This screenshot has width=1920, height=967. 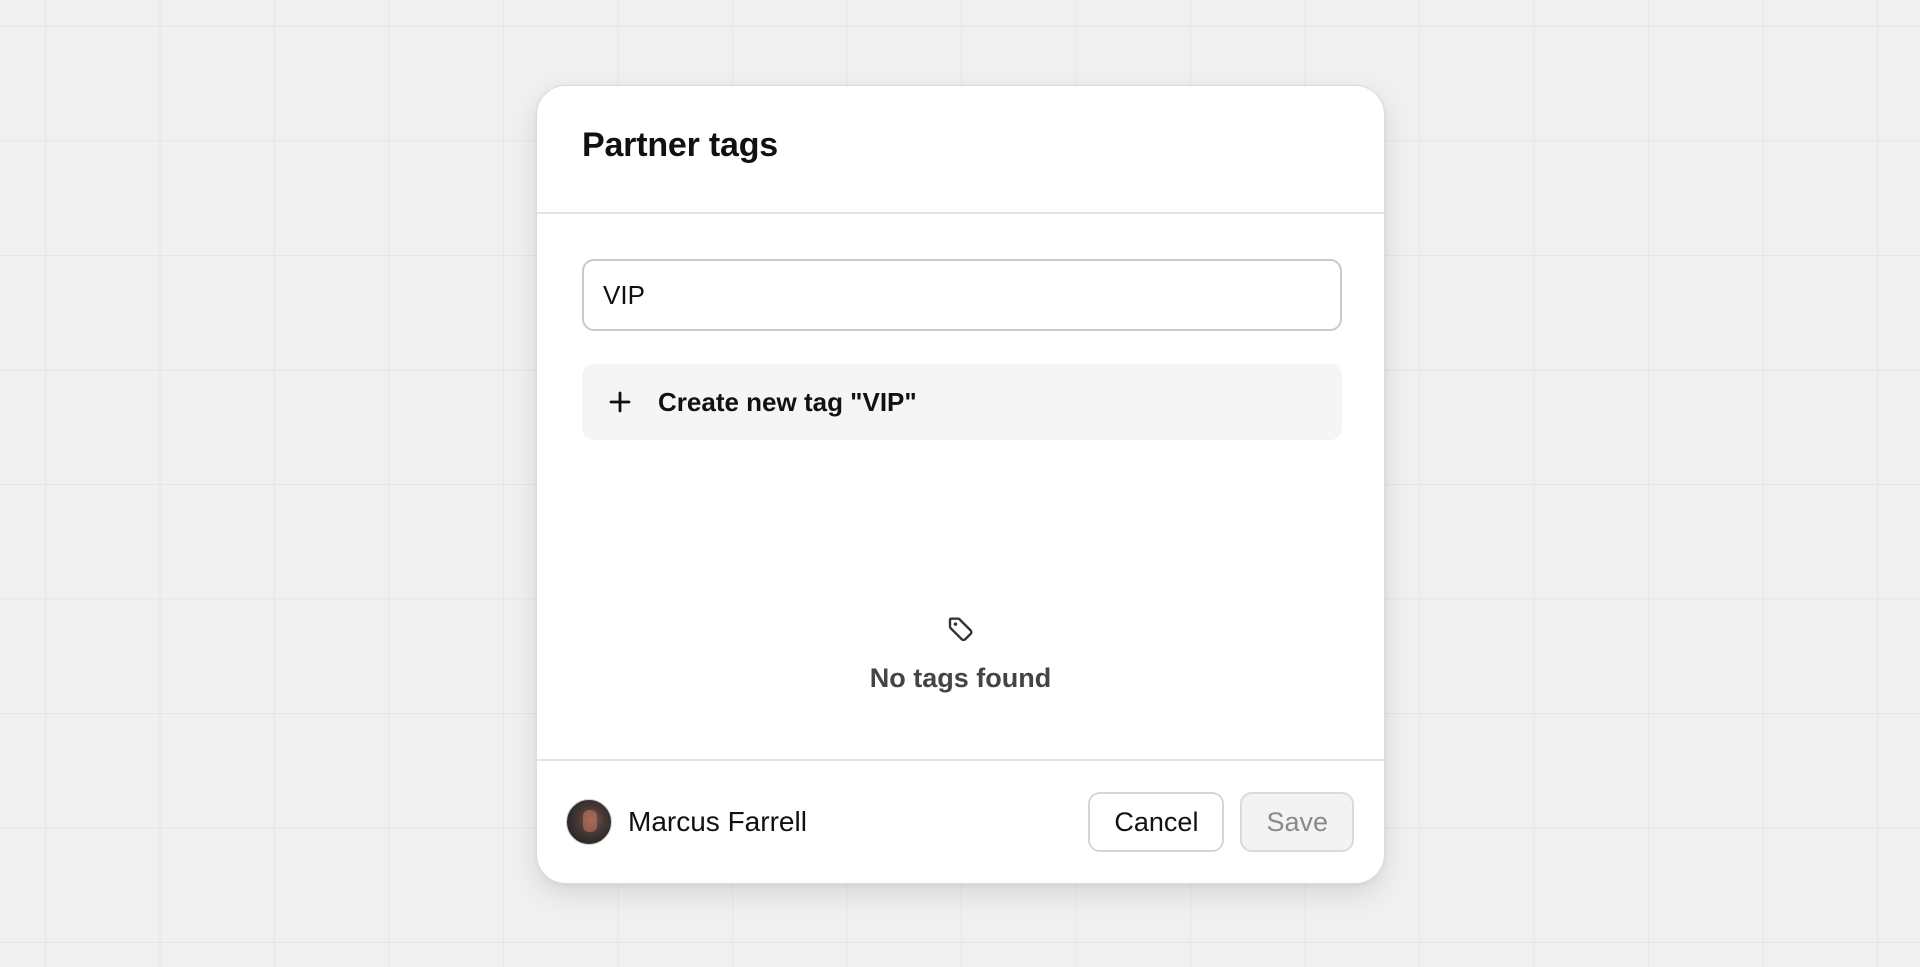 I want to click on plus-icon, so click(x=620, y=402).